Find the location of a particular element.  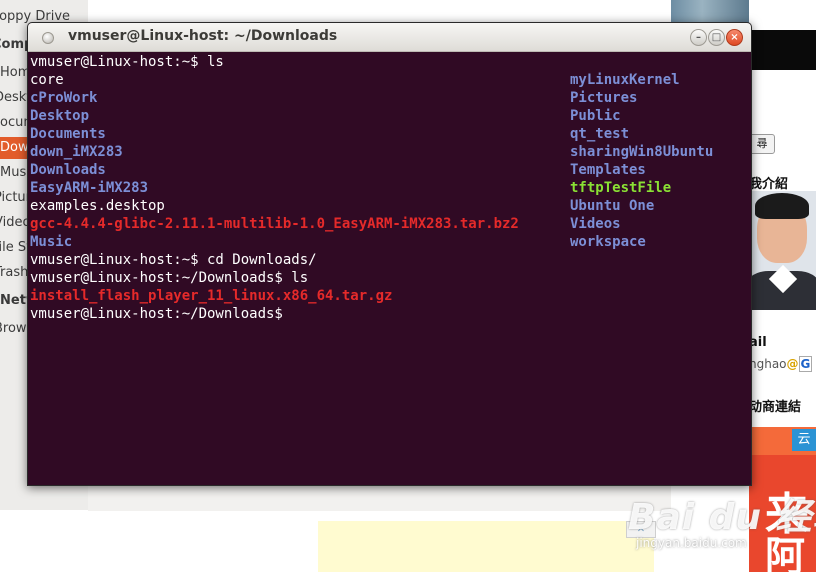

terminal-line: vmuser@Linux-host:~$ cd Downloads/ is located at coordinates (173, 260).